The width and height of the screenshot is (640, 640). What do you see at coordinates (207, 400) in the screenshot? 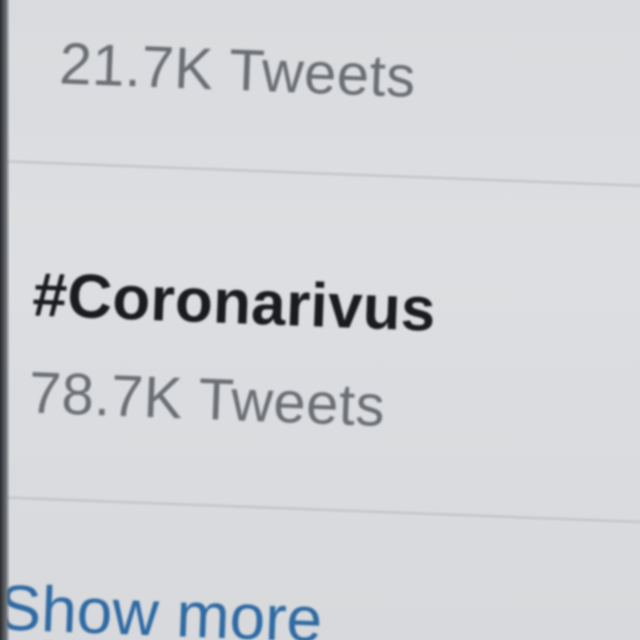
I see `trend-tweet-count: 78.7K Tweets` at bounding box center [207, 400].